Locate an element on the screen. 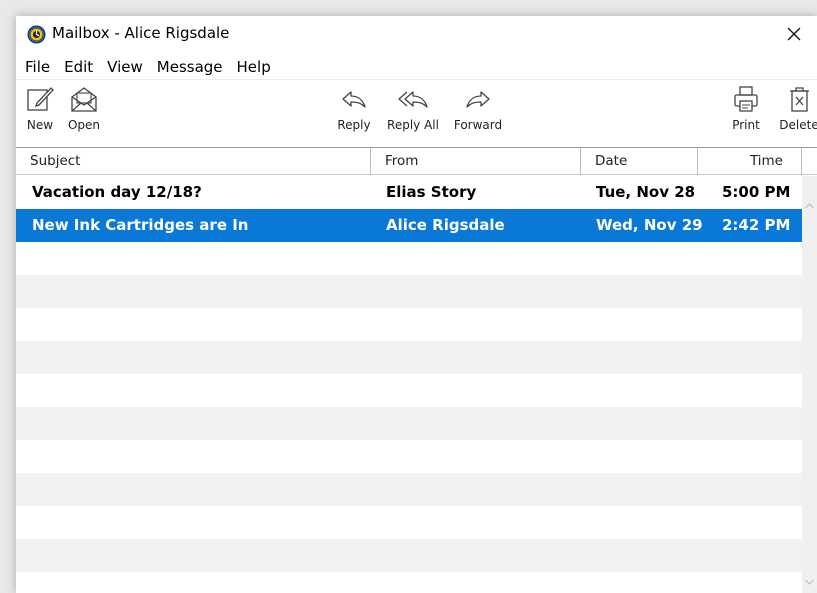 The height and width of the screenshot is (593, 817). delete-button: Delete is located at coordinates (797, 112).